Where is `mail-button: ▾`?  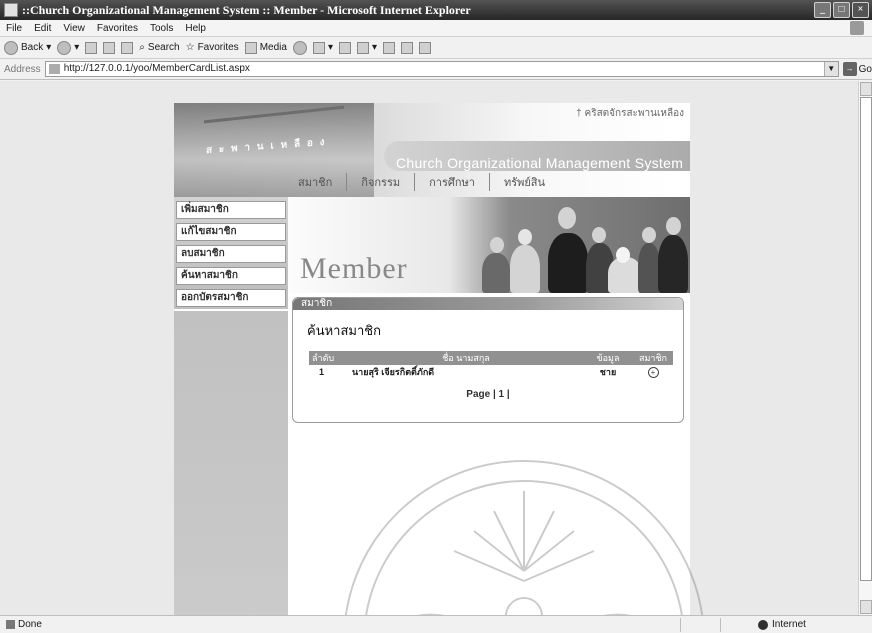
mail-button: ▾ is located at coordinates (322, 47).